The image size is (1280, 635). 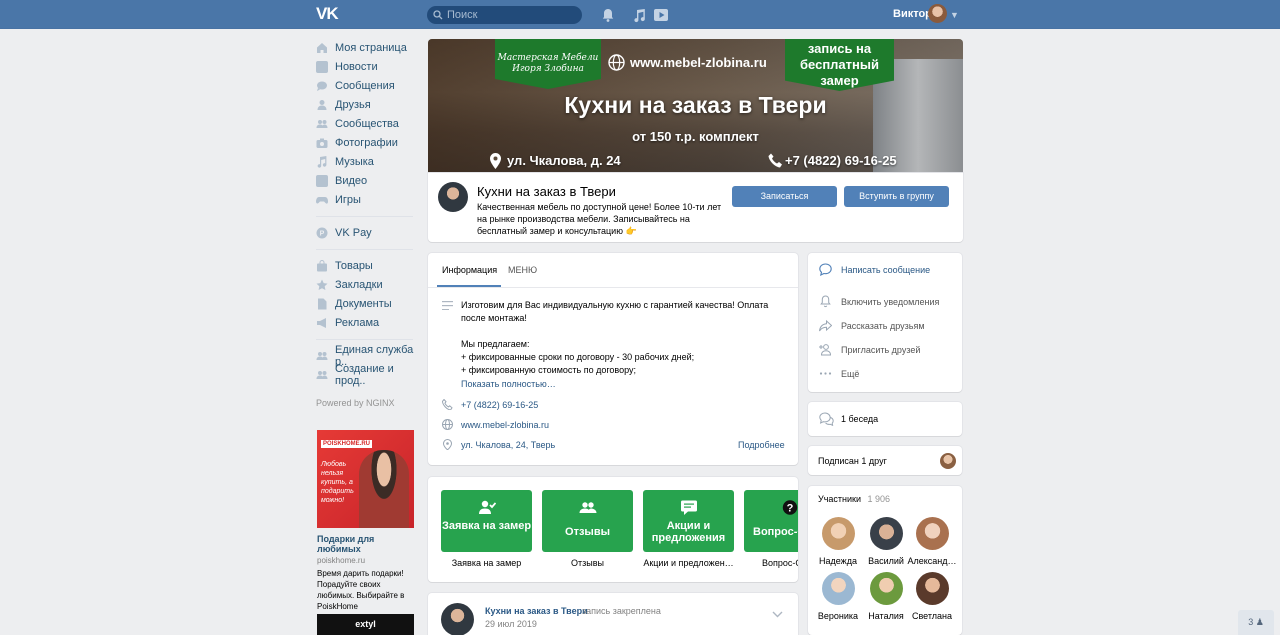 I want to click on menu-item-my-page: Моя страница, so click(x=366, y=47).